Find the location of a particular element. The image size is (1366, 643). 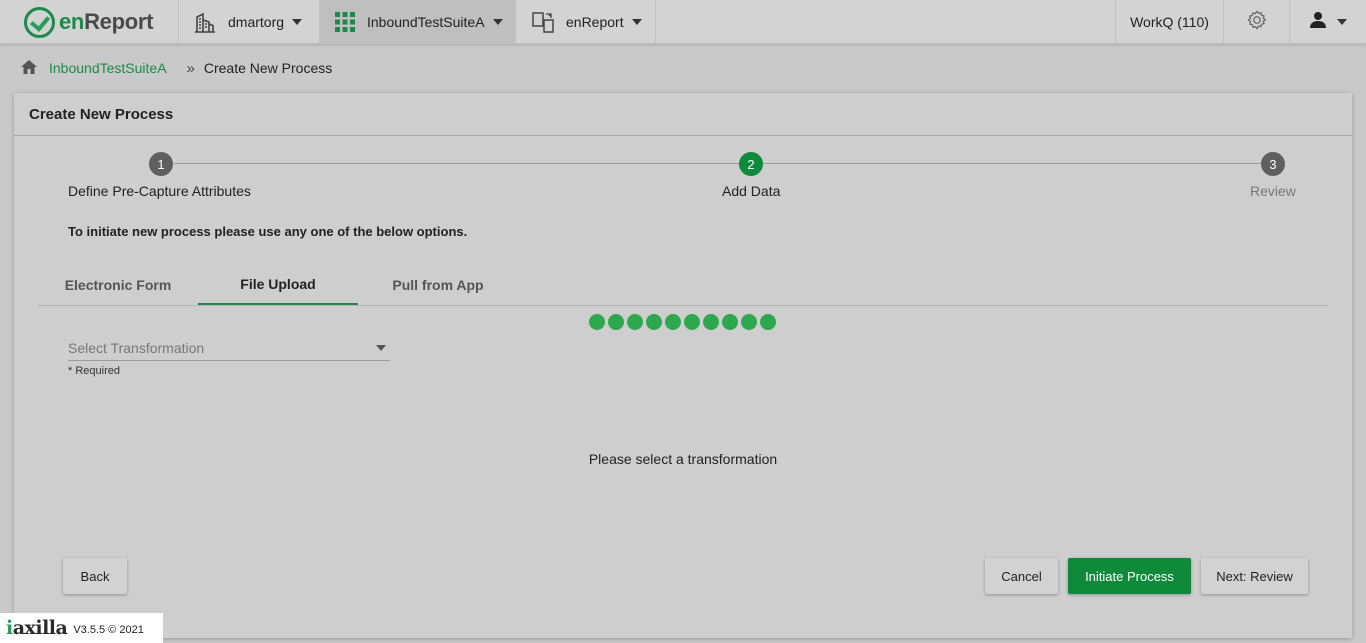

footer-logo-prefix: i is located at coordinates (9, 628).